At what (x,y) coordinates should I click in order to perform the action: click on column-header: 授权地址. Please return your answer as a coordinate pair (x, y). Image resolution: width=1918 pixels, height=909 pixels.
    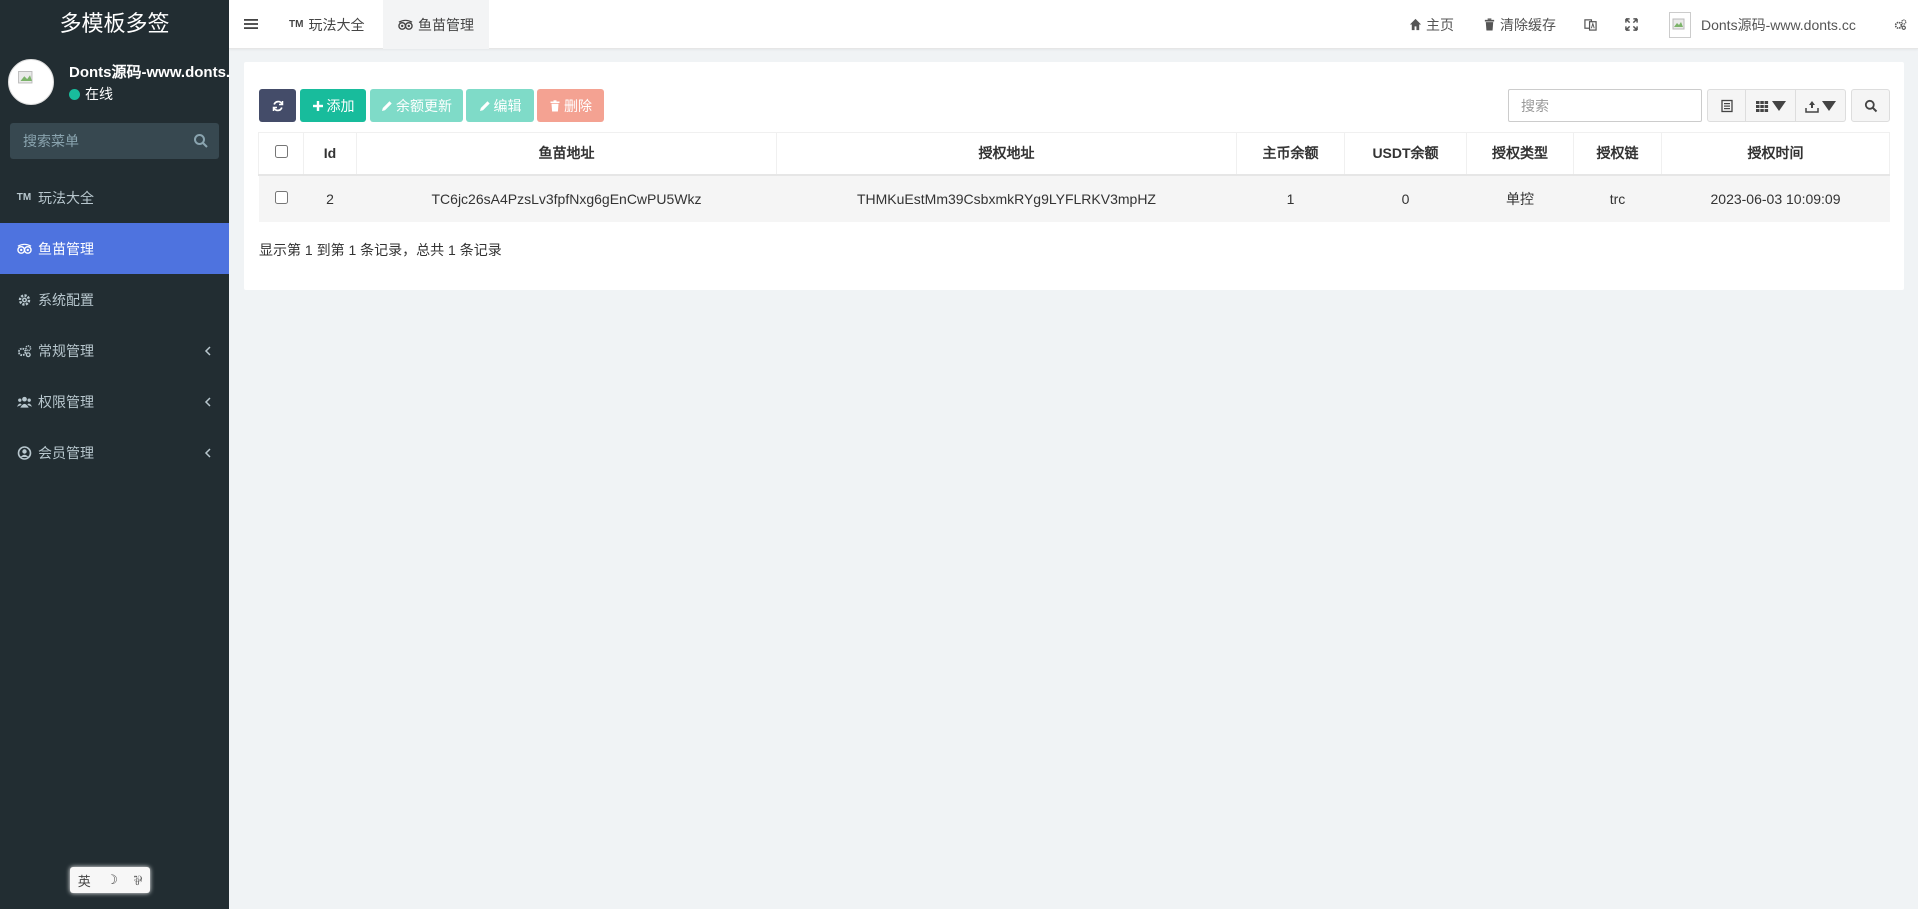
    Looking at the image, I should click on (1006, 154).